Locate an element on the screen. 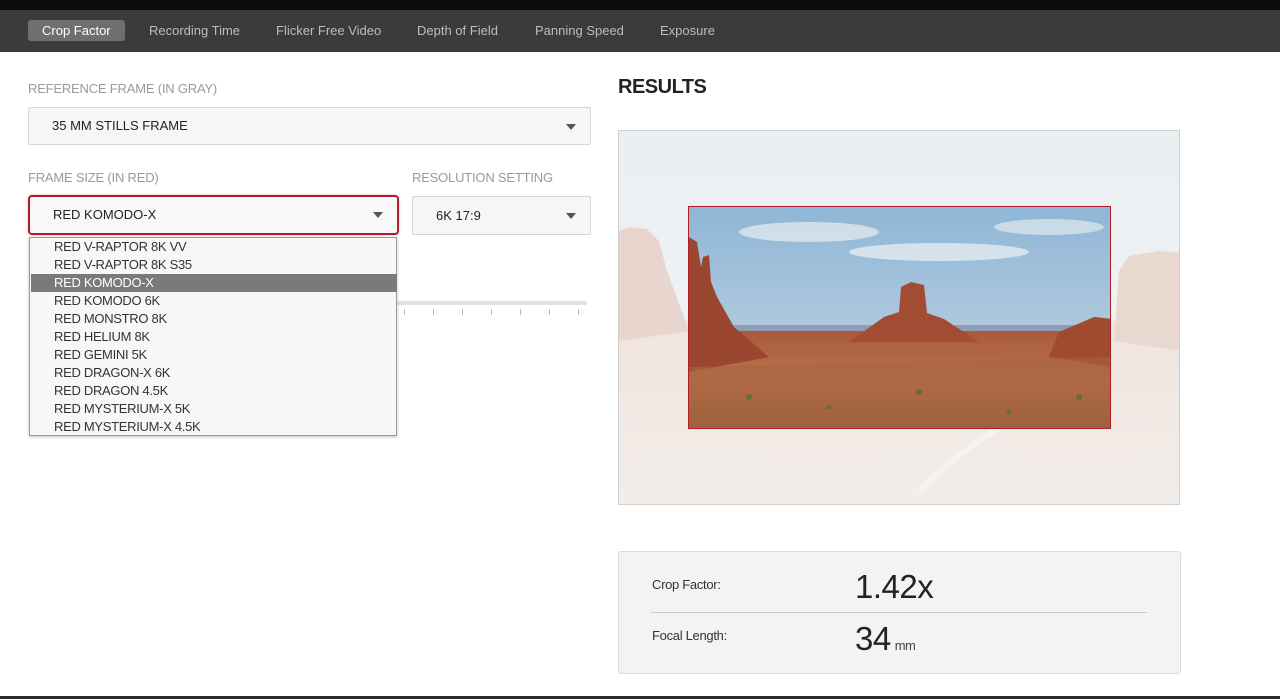 Image resolution: width=1280 pixels, height=699 pixels. dropdown-option: RED HELIUM 8K is located at coordinates (214, 337).